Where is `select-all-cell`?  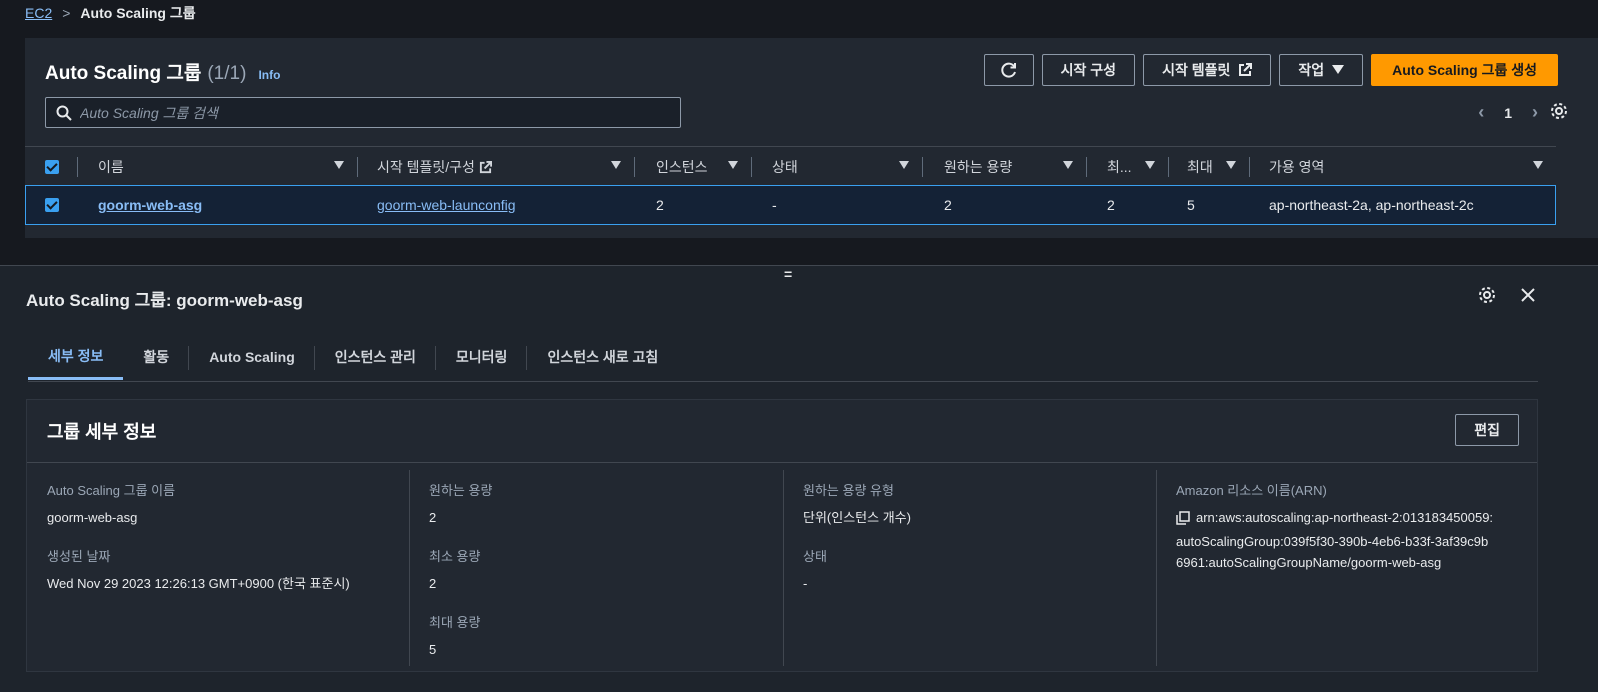 select-all-cell is located at coordinates (61, 167).